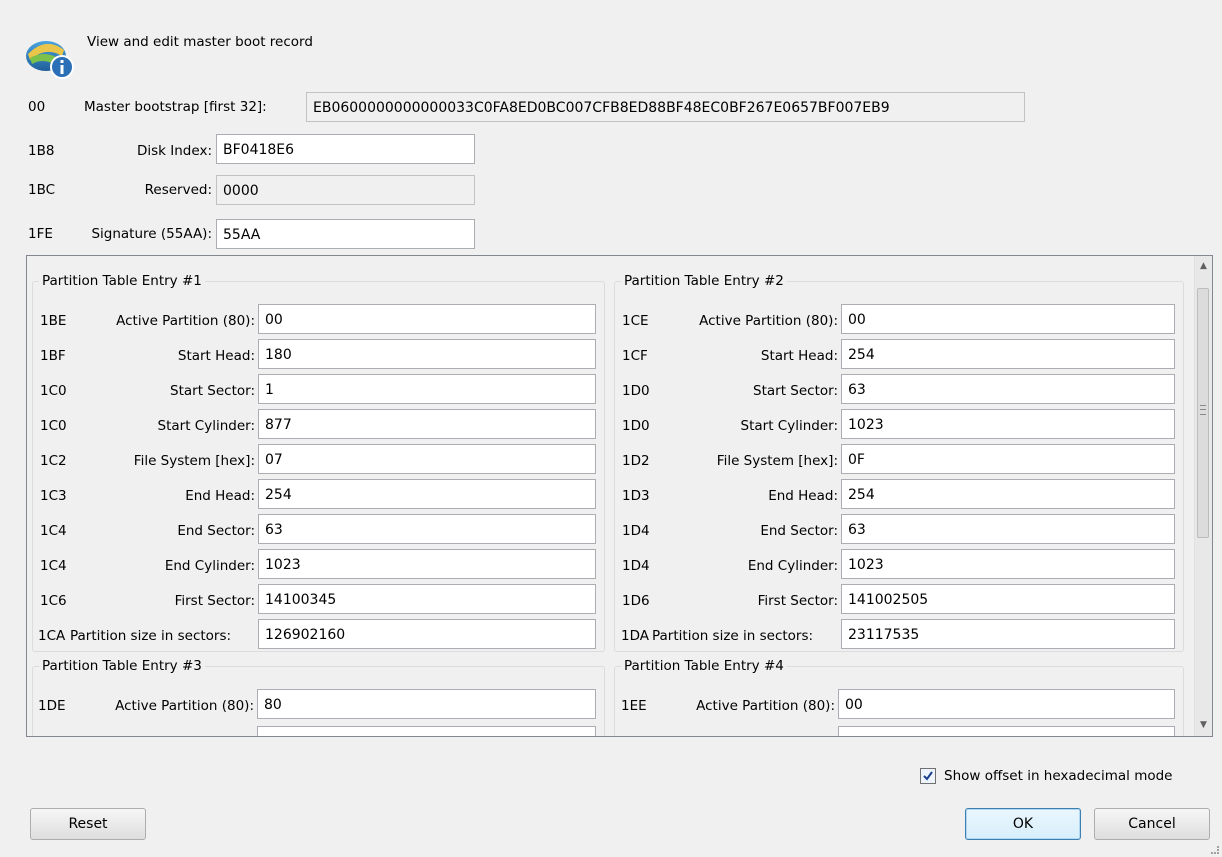 The height and width of the screenshot is (857, 1222). What do you see at coordinates (200, 42) in the screenshot?
I see `page-title: View and edit master boot record` at bounding box center [200, 42].